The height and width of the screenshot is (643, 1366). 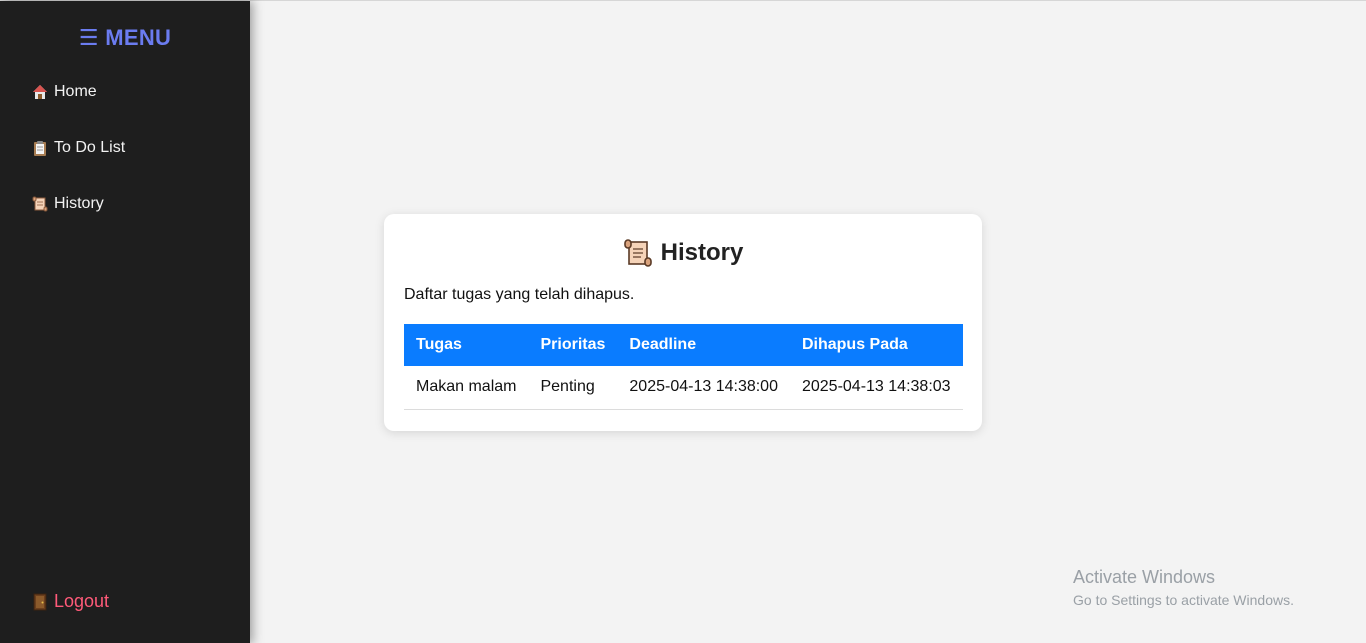 I want to click on logout-label: Logout, so click(x=82, y=601).